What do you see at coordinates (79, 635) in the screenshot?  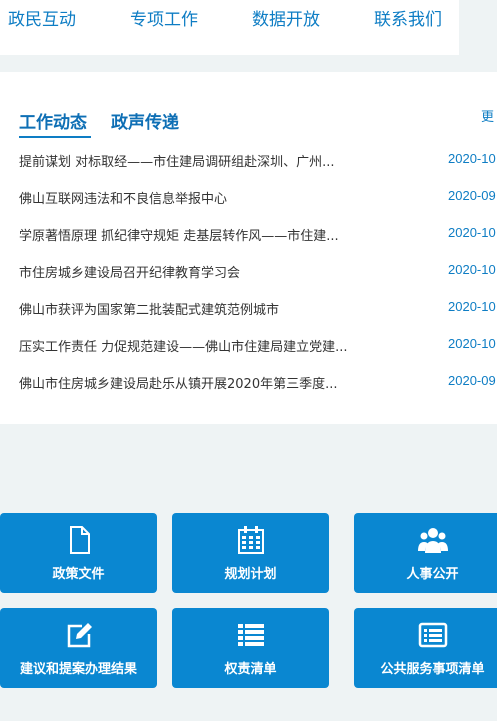 I see `edit-icon` at bounding box center [79, 635].